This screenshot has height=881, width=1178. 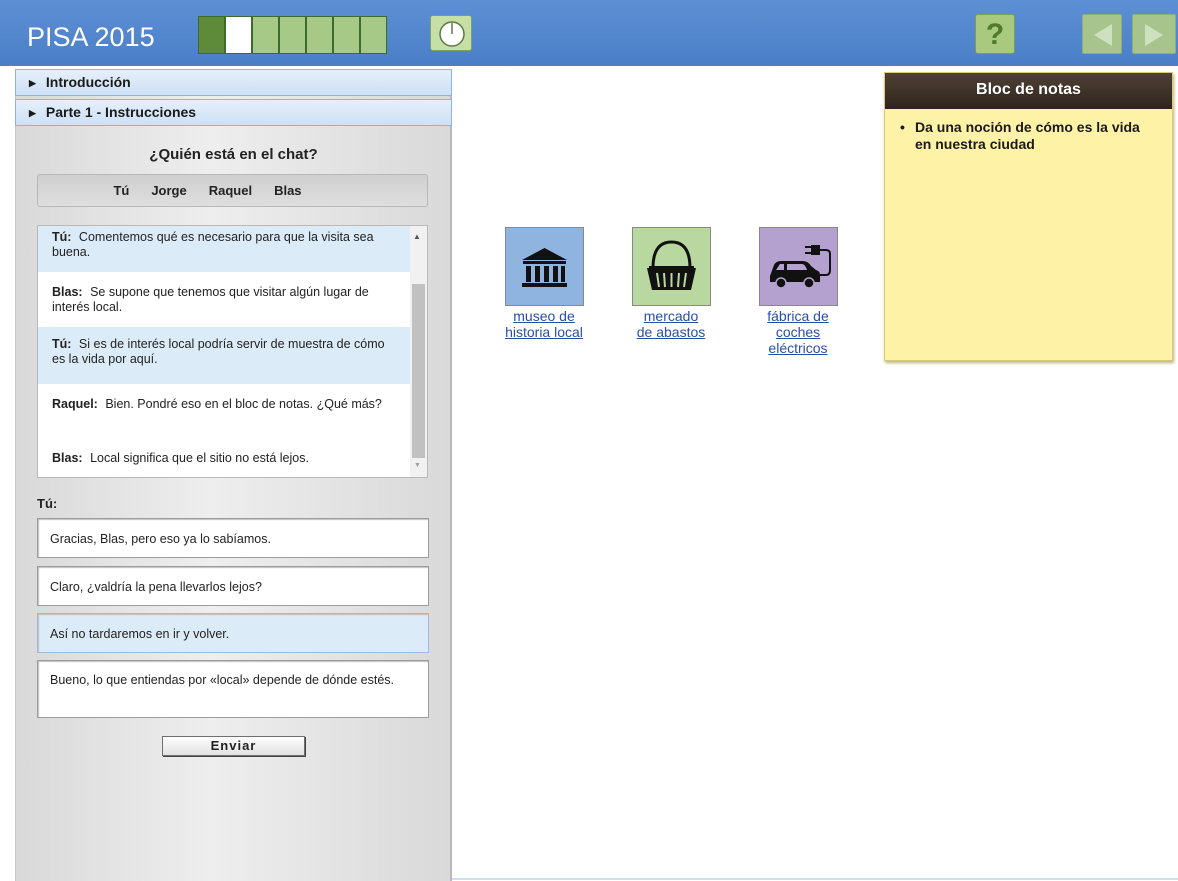 I want to click on app-title: PISA 2015, so click(x=91, y=37).